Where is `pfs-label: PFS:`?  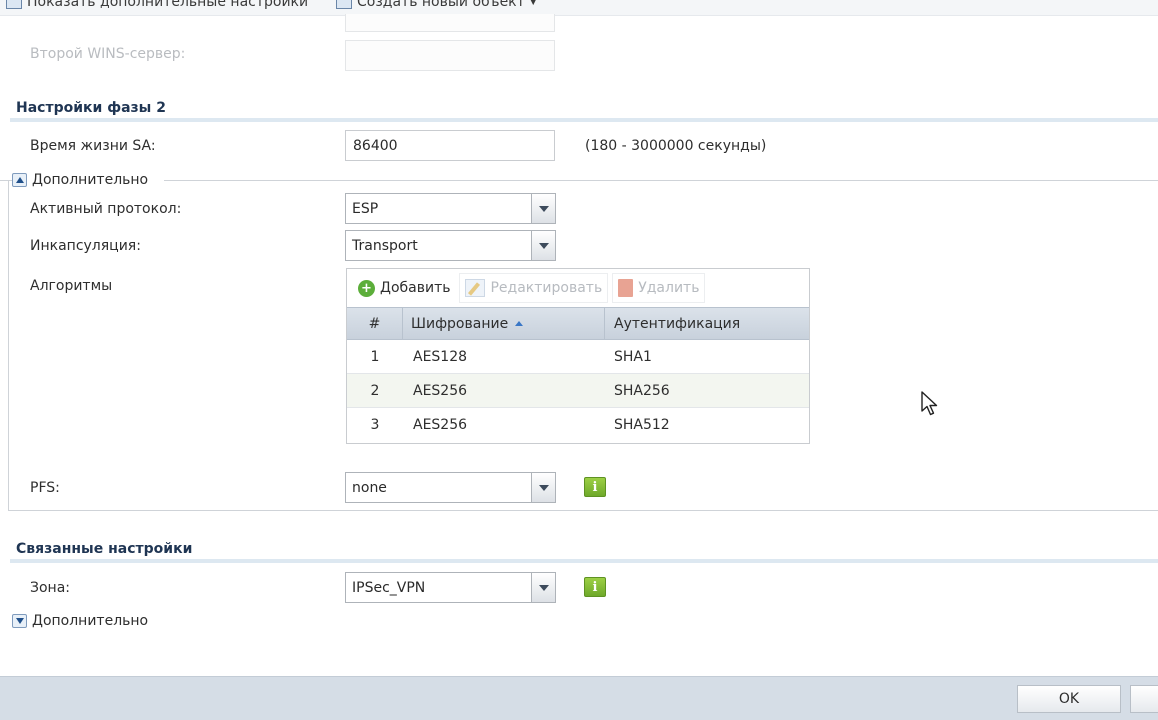
pfs-label: PFS: is located at coordinates (45, 488).